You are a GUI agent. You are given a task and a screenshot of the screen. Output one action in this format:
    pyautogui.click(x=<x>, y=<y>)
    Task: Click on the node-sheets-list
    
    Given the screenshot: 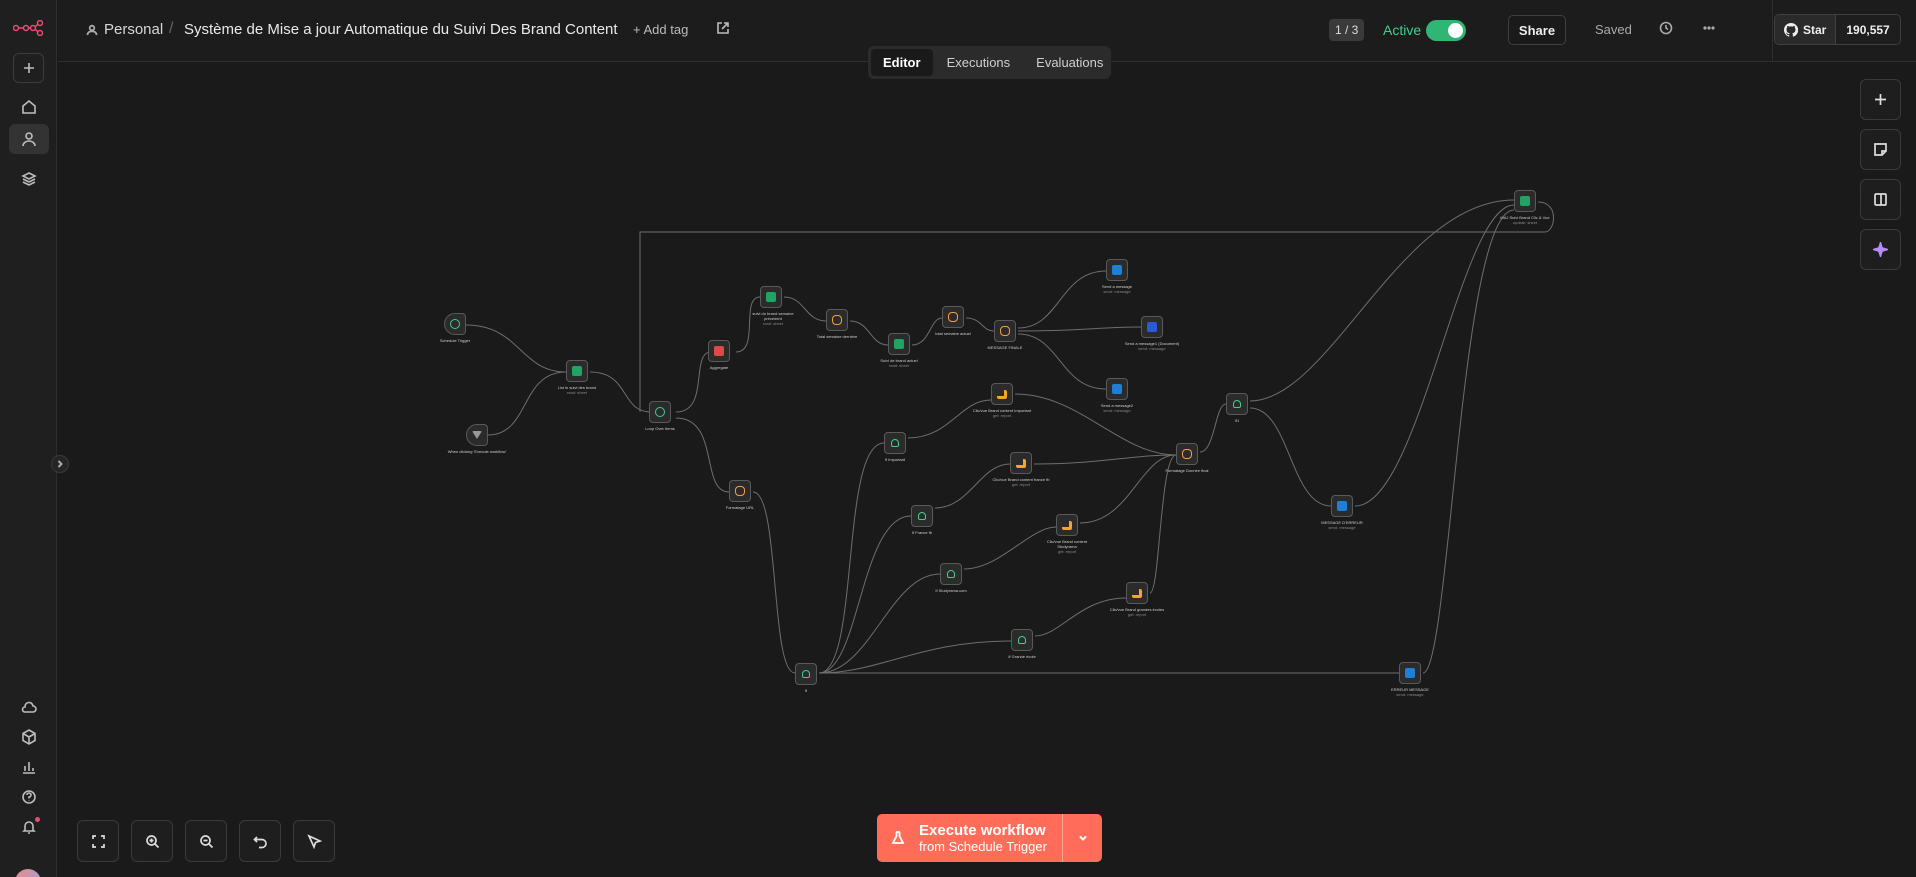 What is the action you would take?
    pyautogui.click(x=577, y=371)
    